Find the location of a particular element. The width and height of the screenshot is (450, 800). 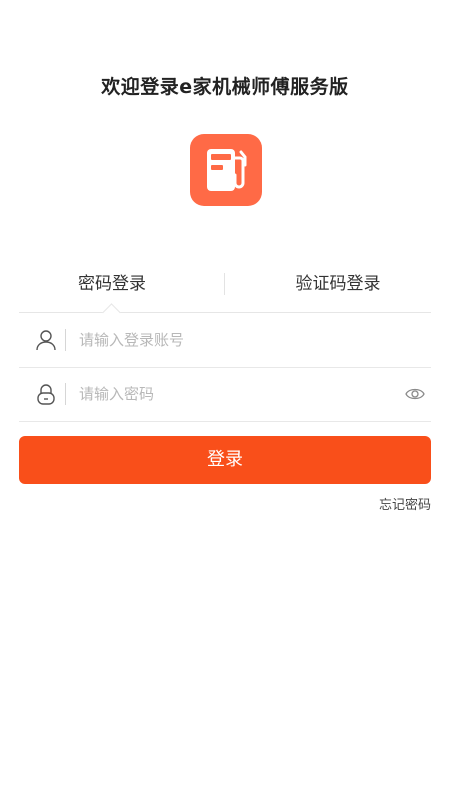

tab-code-login: 验证码登录 is located at coordinates (338, 284).